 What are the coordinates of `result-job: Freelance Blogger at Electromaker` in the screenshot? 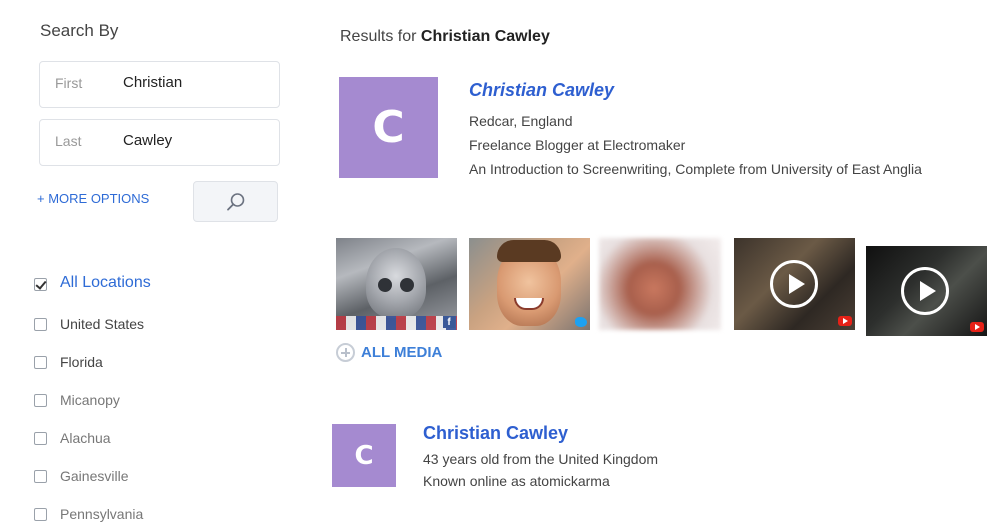 It's located at (577, 145).